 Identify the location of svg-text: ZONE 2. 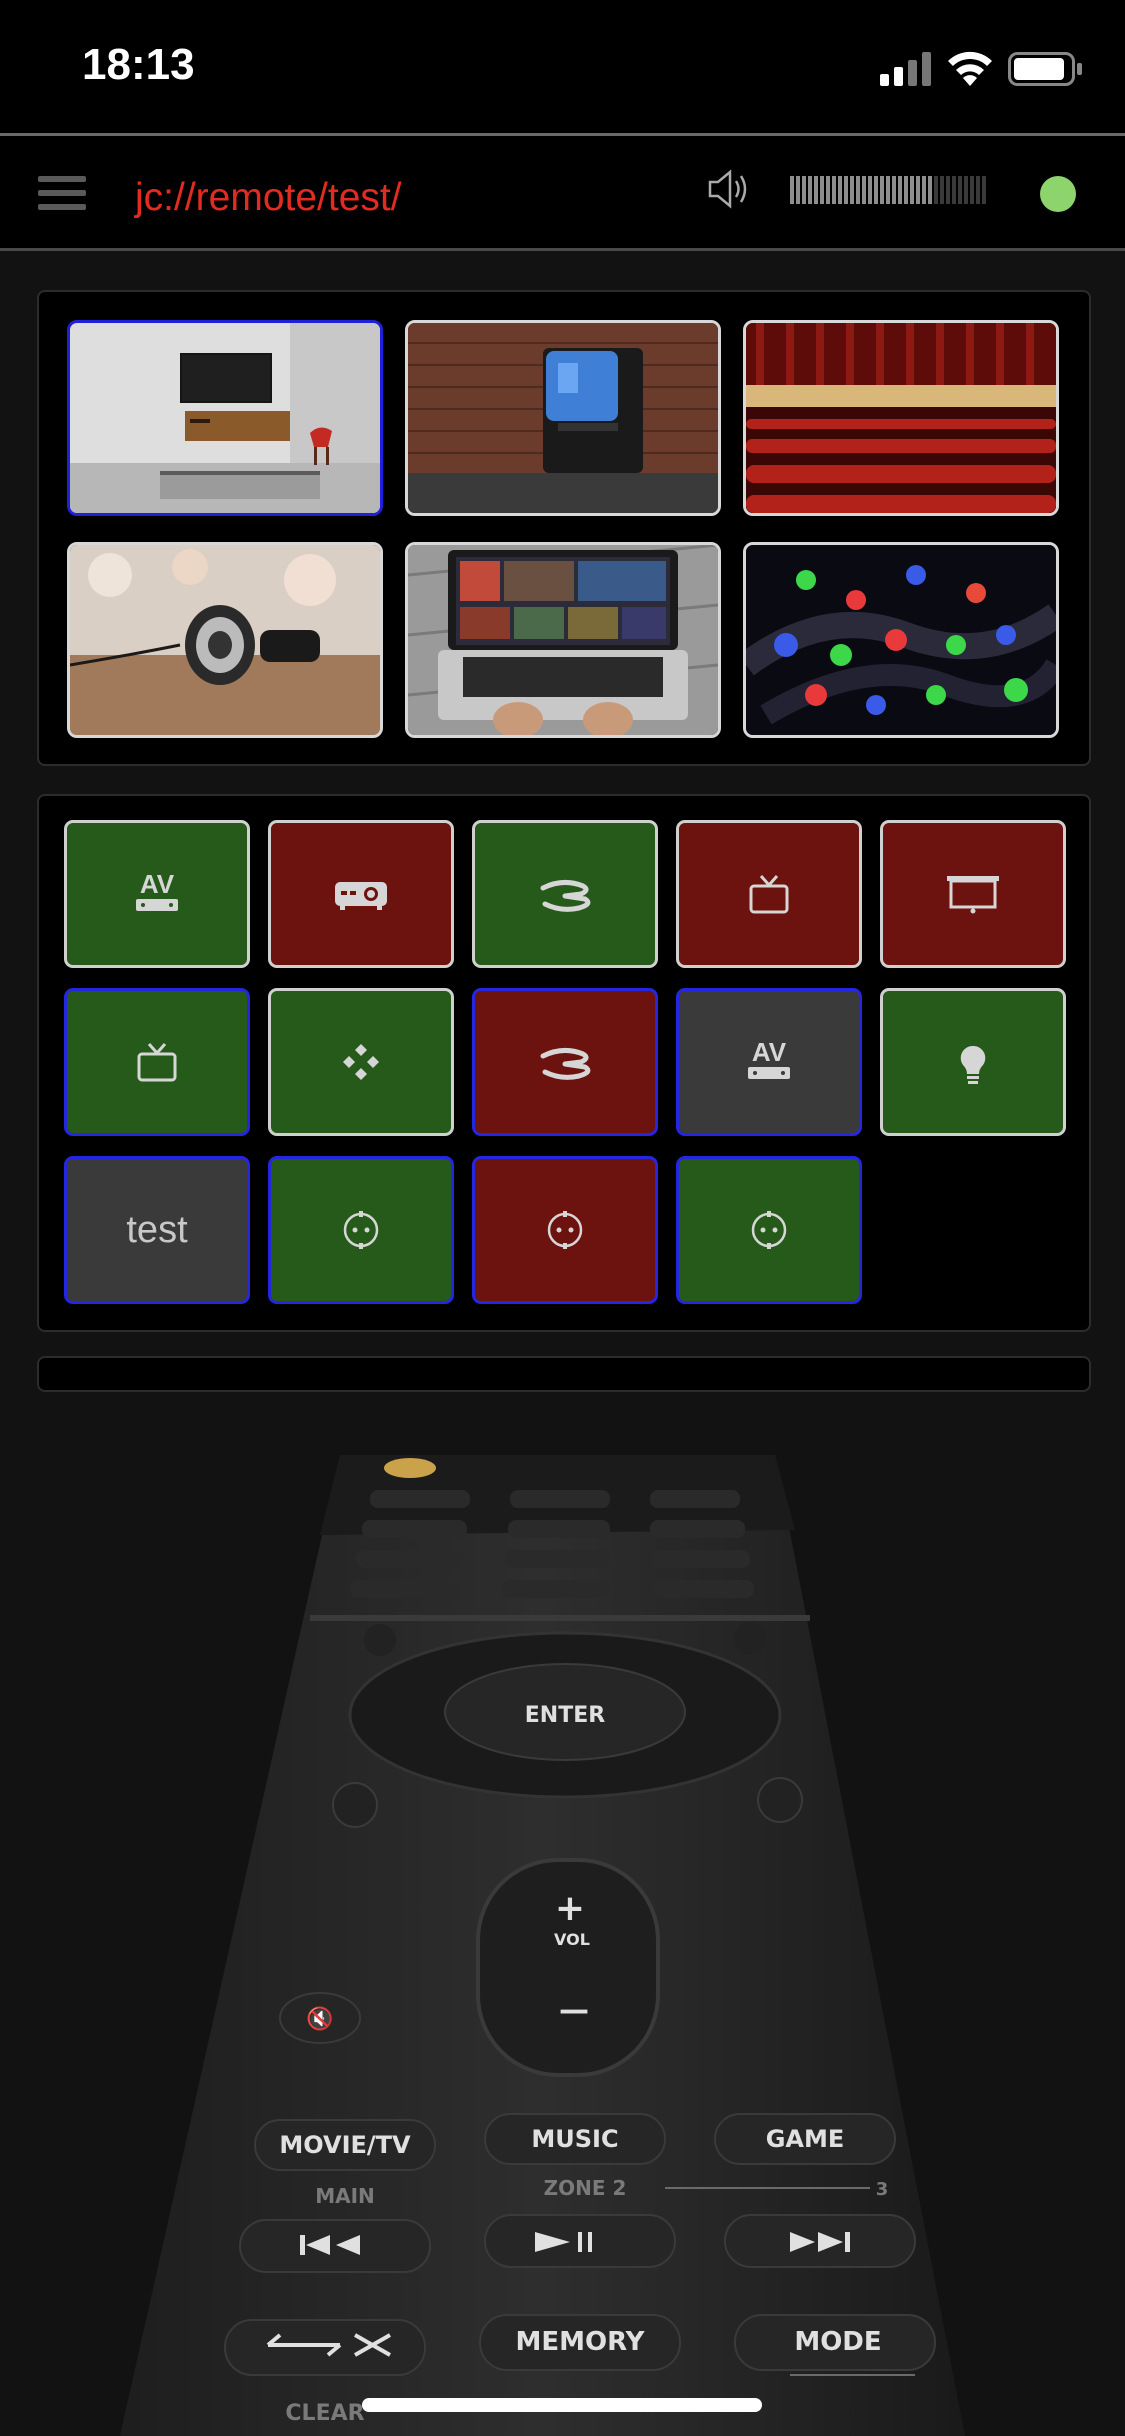
(585, 2188).